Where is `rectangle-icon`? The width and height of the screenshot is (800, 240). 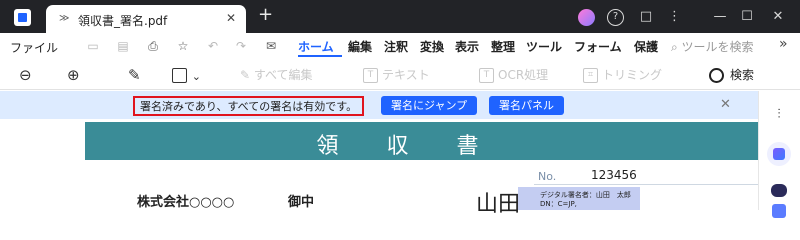
rectangle-icon is located at coordinates (179, 75).